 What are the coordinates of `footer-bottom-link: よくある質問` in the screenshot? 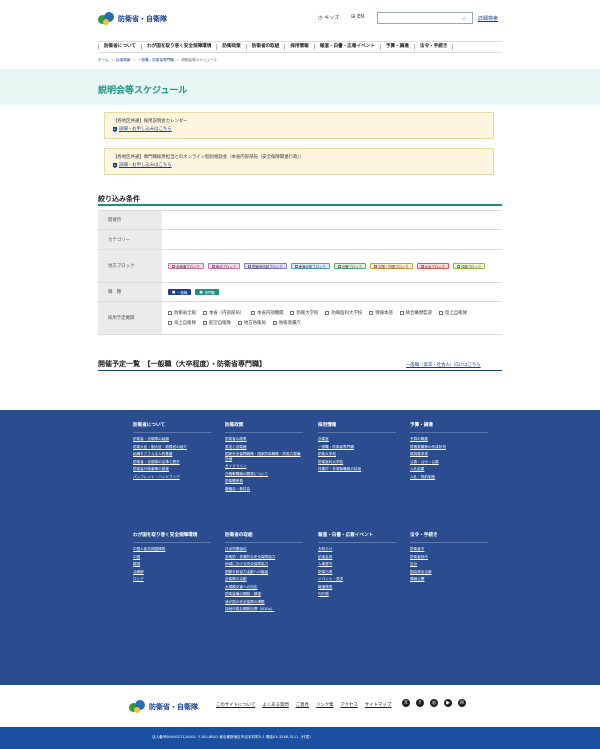 It's located at (275, 705).